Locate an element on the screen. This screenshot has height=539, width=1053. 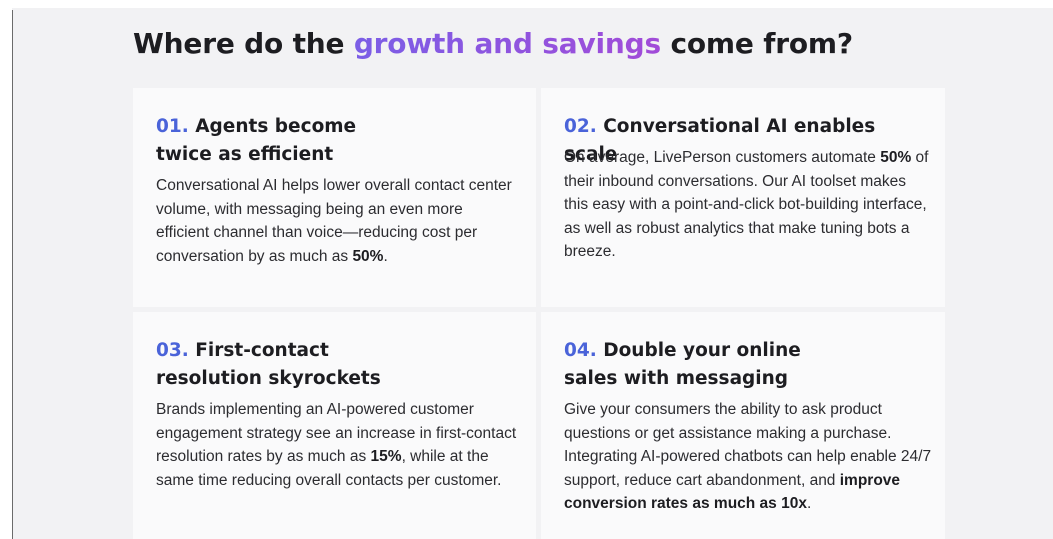
card-title-line1: Double your online is located at coordinates (702, 350).